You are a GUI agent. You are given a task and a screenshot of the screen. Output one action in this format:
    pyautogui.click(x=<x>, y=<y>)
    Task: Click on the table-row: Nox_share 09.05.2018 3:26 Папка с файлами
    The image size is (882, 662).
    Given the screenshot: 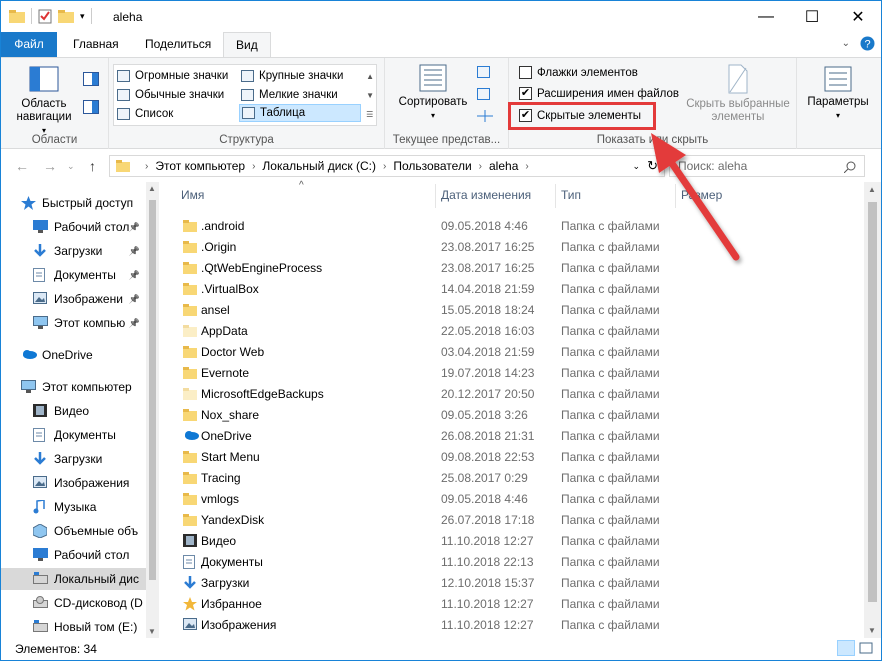 What is the action you would take?
    pyautogui.click(x=504, y=414)
    